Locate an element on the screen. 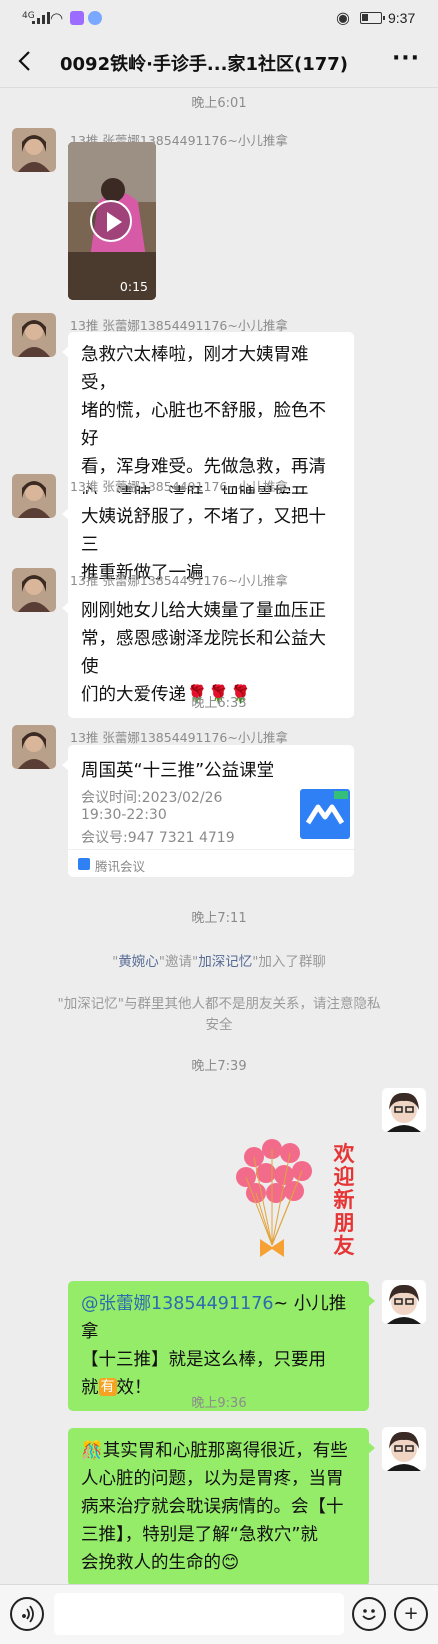  system-notice-privacy: "加深记忆"与群里其他人都不是朋友关系，请注意隐私 安全 is located at coordinates (219, 1015).